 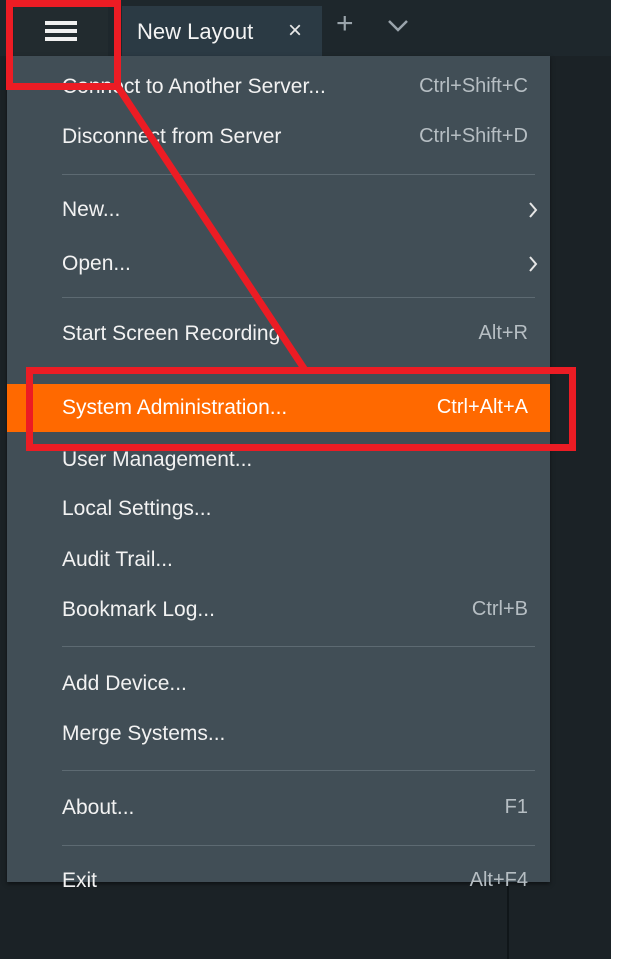 I want to click on menu-item-system-administration: System Administration... Ctrl+Alt+A, so click(x=278, y=408).